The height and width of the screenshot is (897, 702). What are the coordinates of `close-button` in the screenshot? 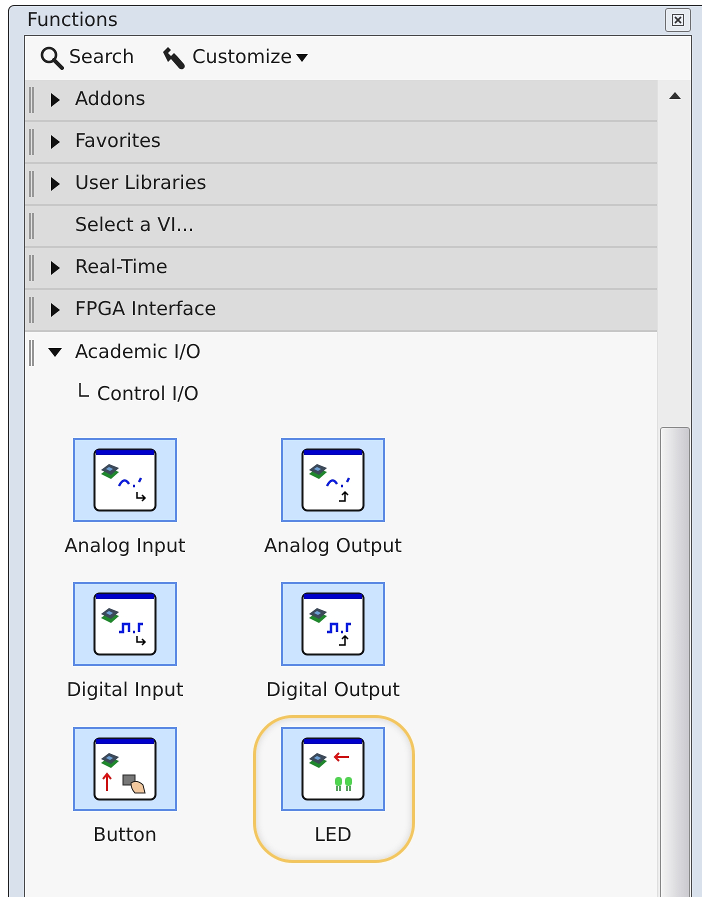 It's located at (678, 20).